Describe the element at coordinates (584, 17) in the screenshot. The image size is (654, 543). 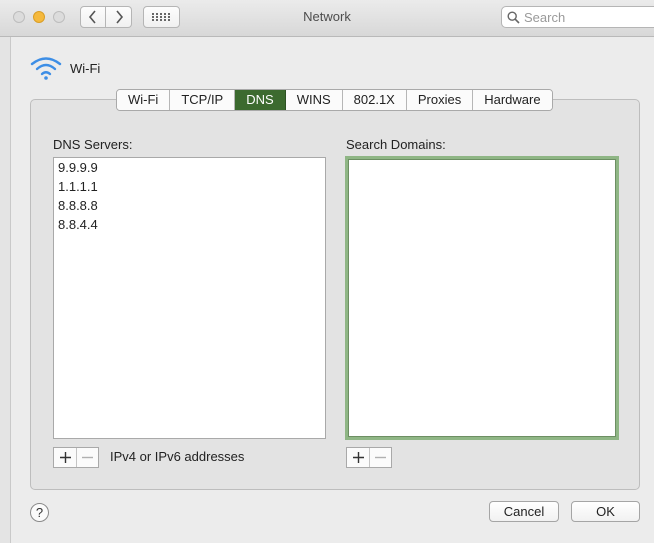
I see `search-input` at that location.